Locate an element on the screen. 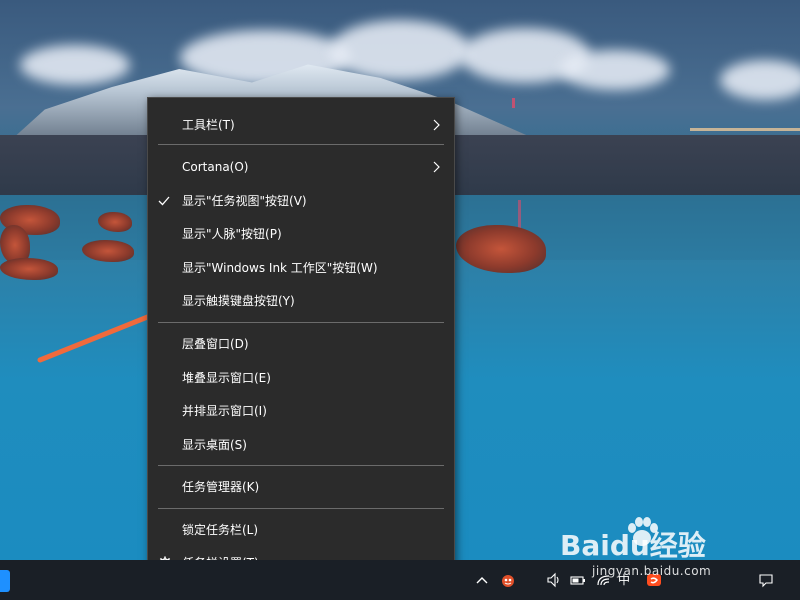 This screenshot has width=800, height=600. menu-item-show-touch-keyboard: 显示触摸键盘按钮(Y) is located at coordinates (301, 301).